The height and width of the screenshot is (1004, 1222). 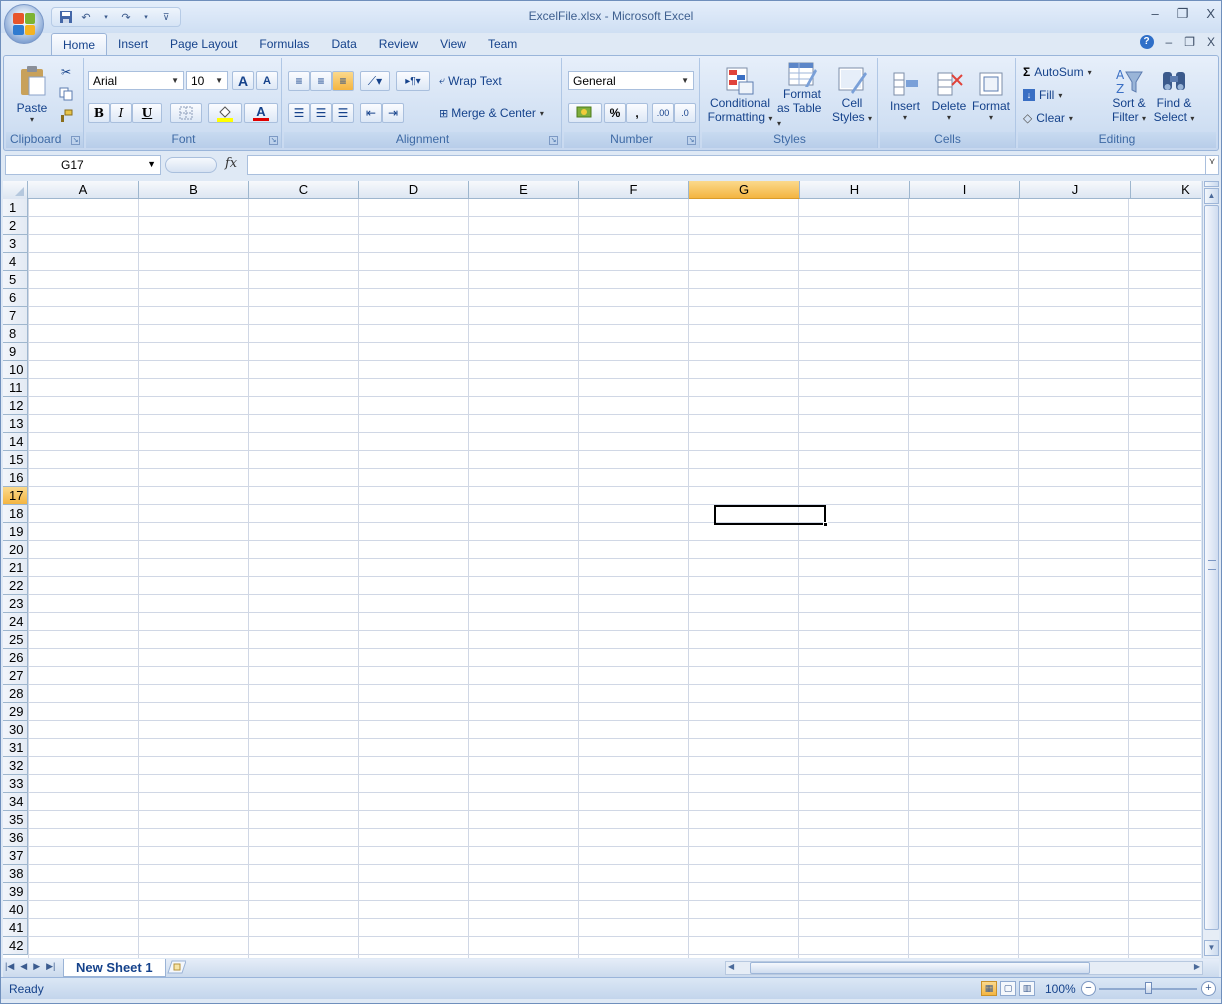 What do you see at coordinates (15, 838) in the screenshot?
I see `row-header-36: 36` at bounding box center [15, 838].